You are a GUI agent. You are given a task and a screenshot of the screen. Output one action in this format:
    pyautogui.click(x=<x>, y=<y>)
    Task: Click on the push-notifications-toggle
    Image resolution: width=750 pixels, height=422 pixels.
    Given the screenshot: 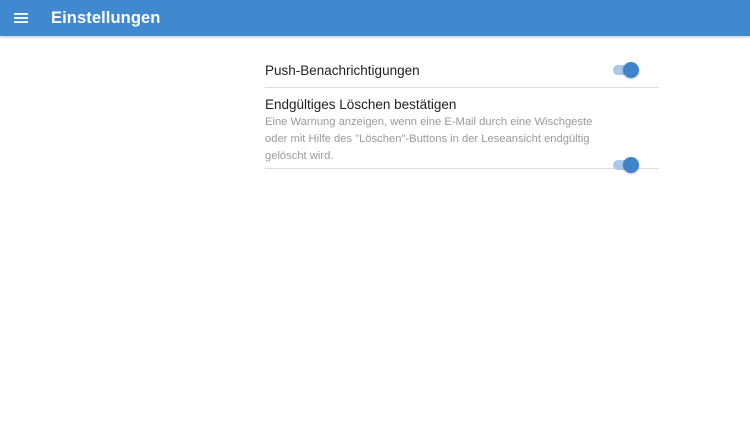 What is the action you would take?
    pyautogui.click(x=626, y=70)
    